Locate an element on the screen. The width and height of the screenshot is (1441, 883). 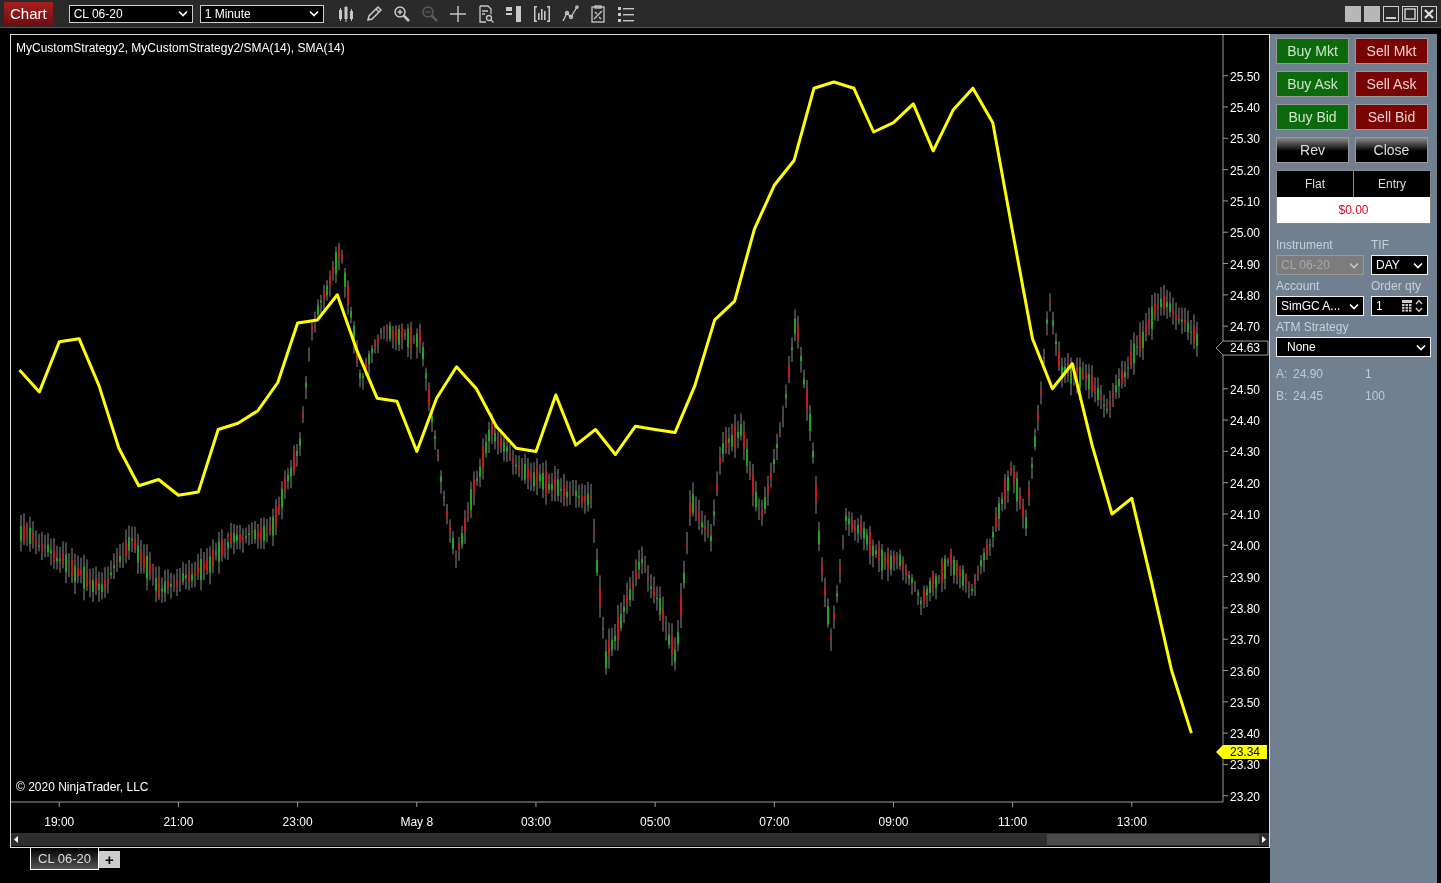
add-tab-button: + is located at coordinates (109, 859).